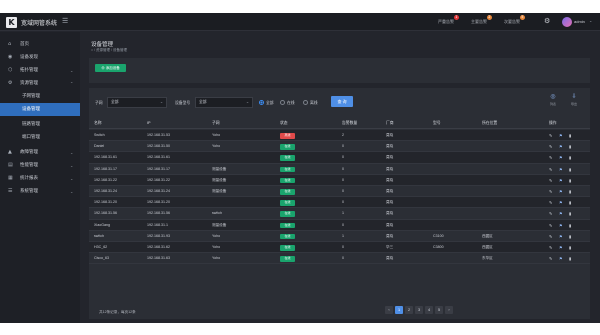 This screenshot has height=335, width=600. Describe the element at coordinates (390, 123) in the screenshot. I see `column-header: 厂商` at that location.